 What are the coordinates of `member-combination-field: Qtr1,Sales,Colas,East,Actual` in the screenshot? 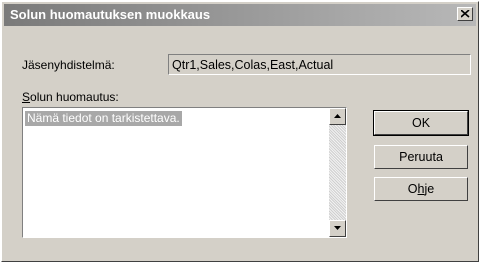 It's located at (319, 64).